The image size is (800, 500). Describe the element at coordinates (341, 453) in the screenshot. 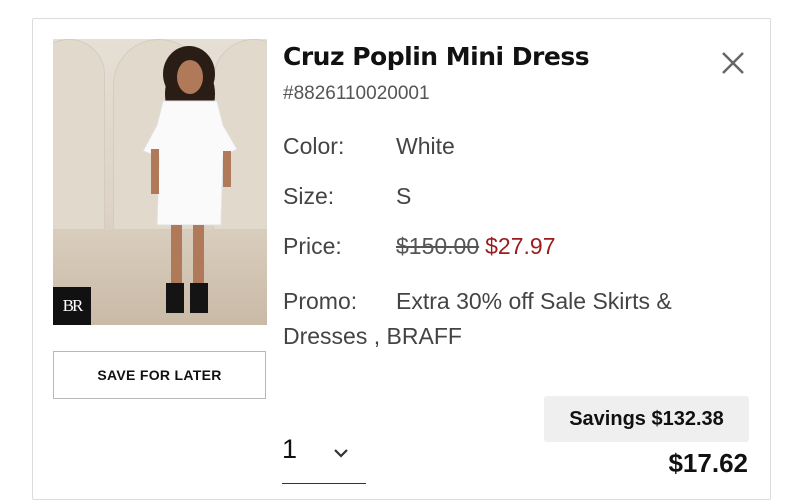

I see `chevron-down-icon` at that location.